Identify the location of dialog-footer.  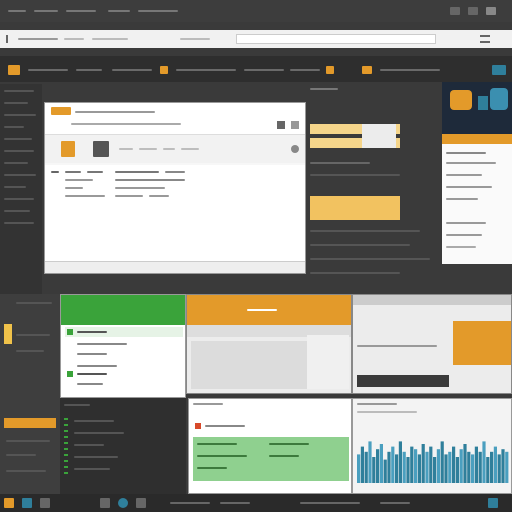
(175, 267).